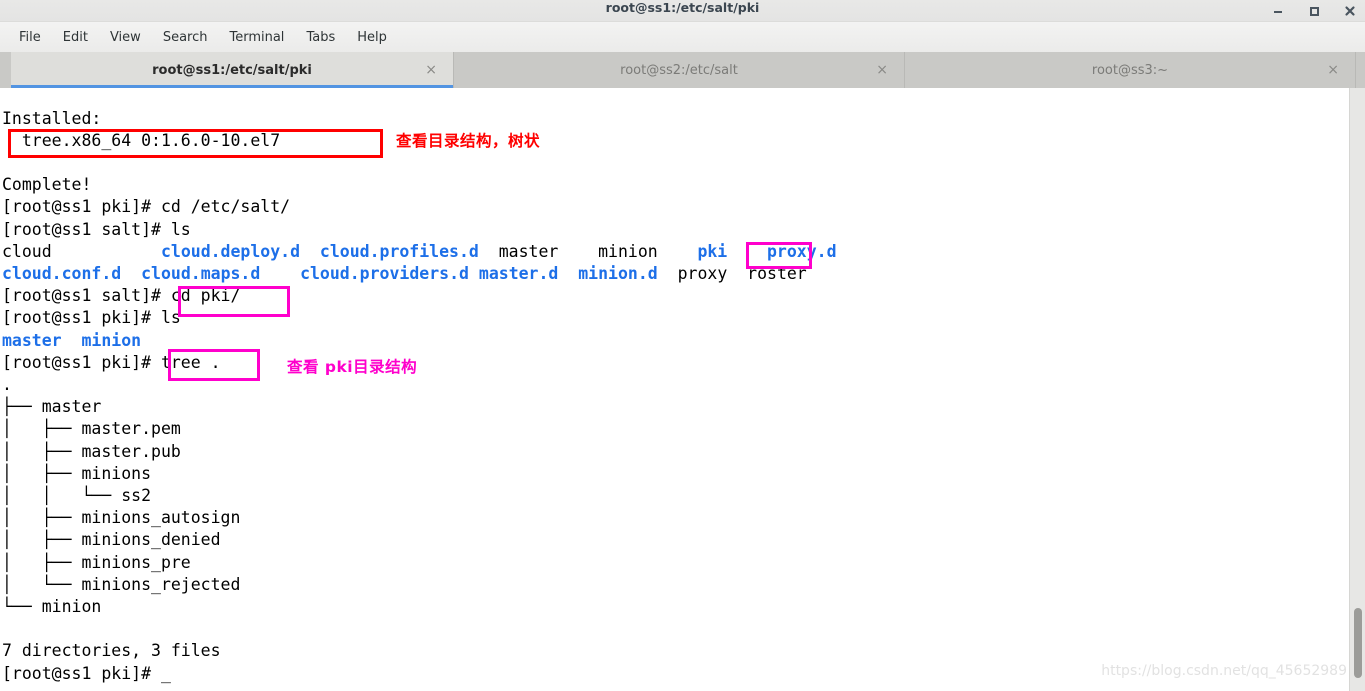 The image size is (1365, 691). What do you see at coordinates (230, 251) in the screenshot?
I see `terminal-segment: cloud.deploy.d` at bounding box center [230, 251].